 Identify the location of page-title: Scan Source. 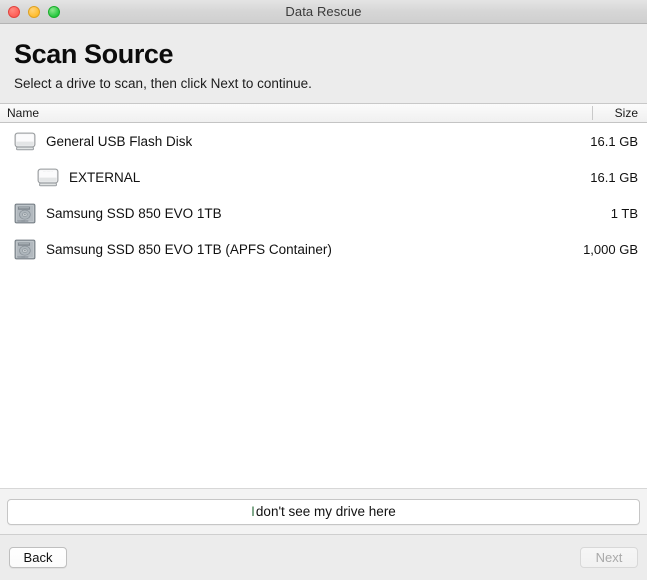
(94, 54).